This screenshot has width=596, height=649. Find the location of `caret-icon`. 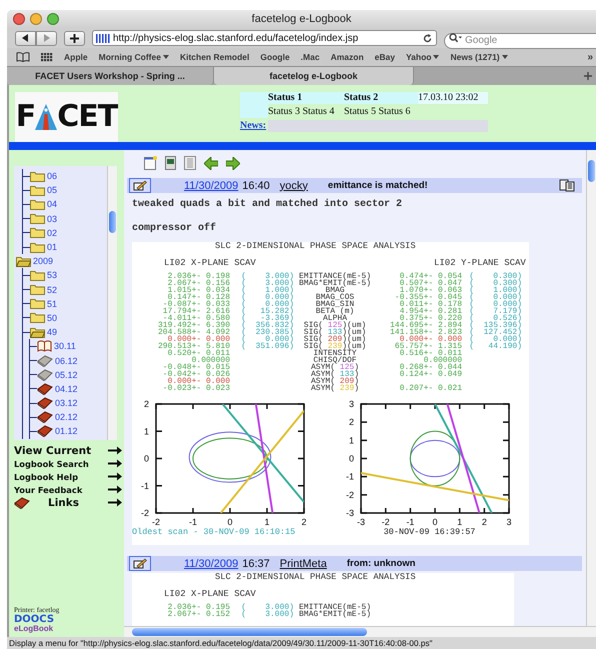

caret-icon is located at coordinates (165, 57).